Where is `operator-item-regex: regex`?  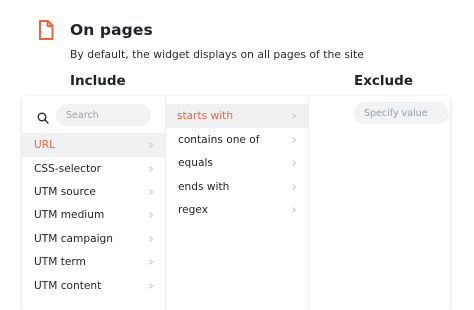
operator-item-regex: regex is located at coordinates (237, 210).